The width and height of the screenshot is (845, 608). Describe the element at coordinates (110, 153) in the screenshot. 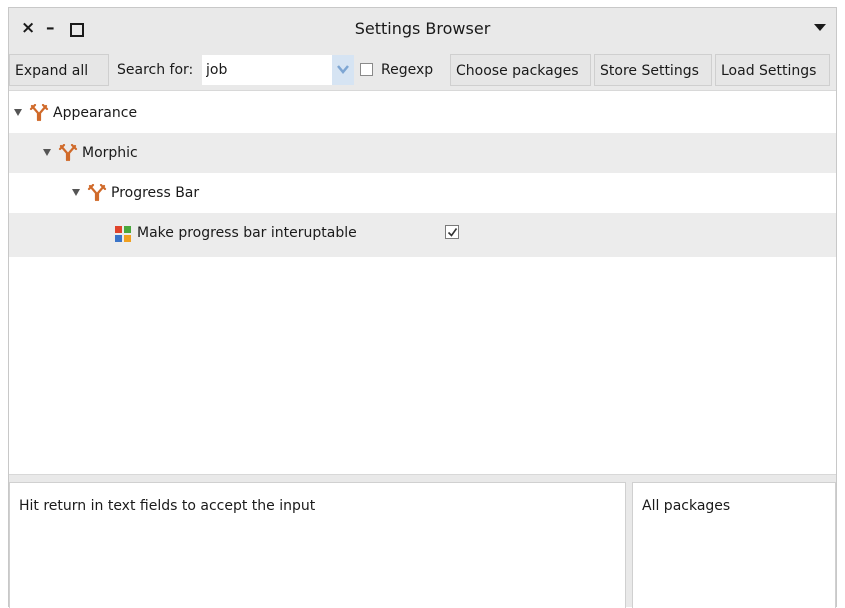

I see `tree-node-label: Morphic` at that location.